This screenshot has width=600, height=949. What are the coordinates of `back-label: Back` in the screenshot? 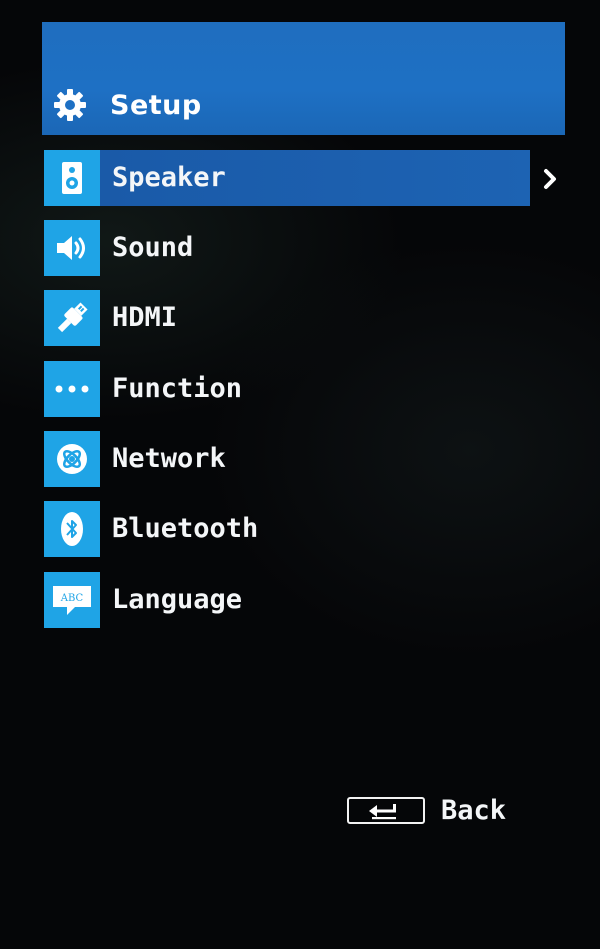 It's located at (473, 811).